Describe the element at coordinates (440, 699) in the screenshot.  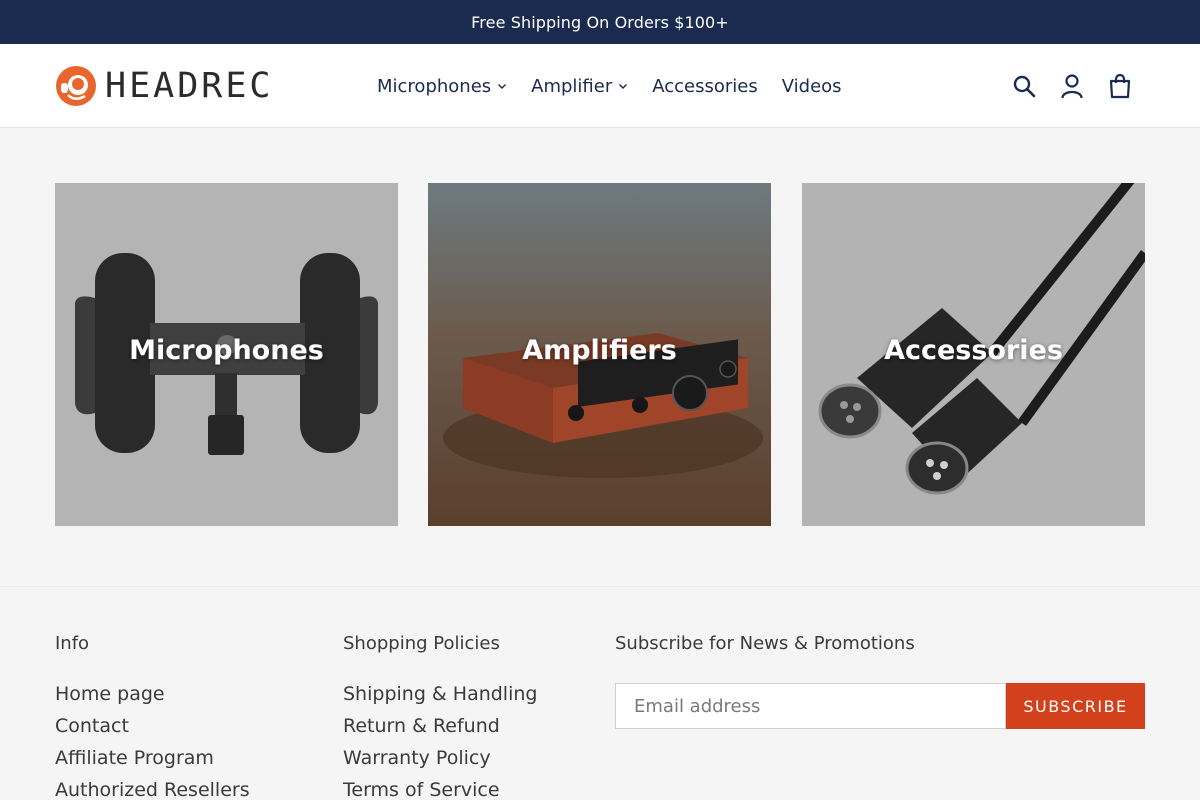
I see `footer-link-shipping-handling: Shipping & Handling` at that location.